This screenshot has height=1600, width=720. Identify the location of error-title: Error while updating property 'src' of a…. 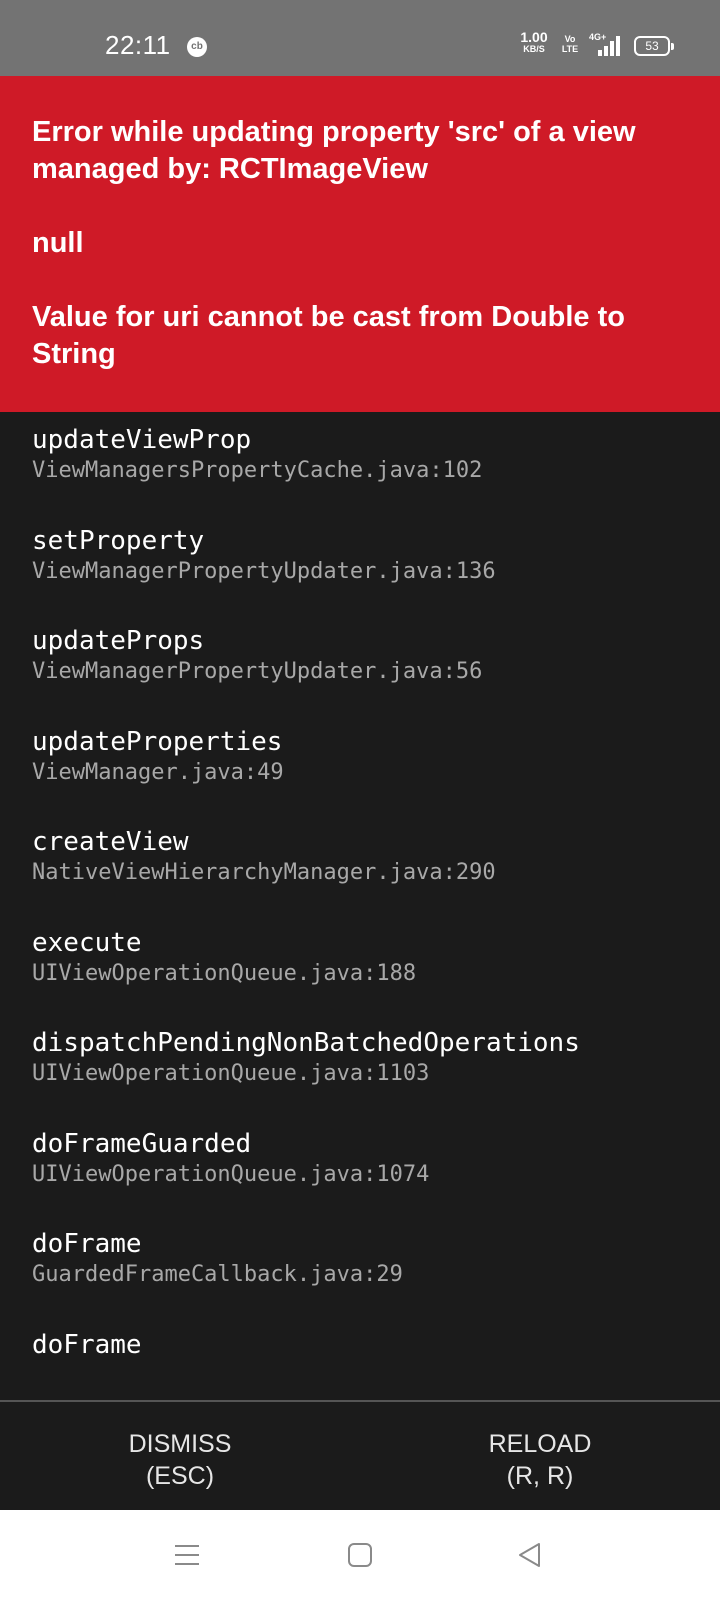
(334, 150).